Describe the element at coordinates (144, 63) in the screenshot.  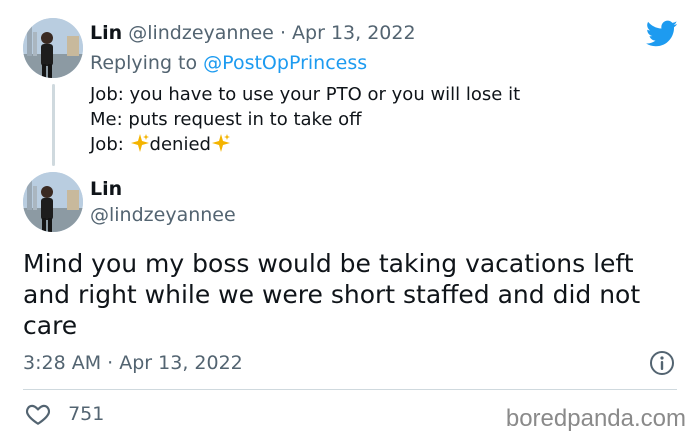
I see `replying-prefix: Replying to` at that location.